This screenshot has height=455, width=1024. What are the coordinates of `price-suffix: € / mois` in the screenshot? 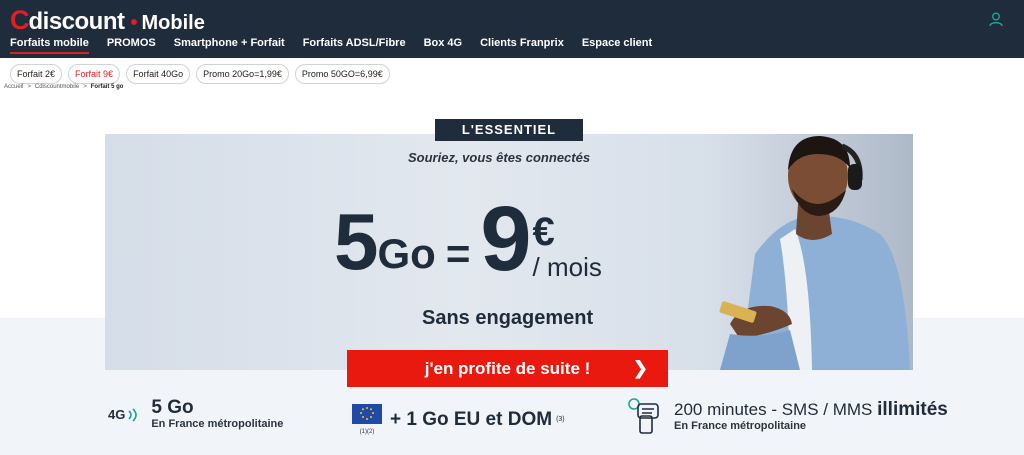 It's located at (567, 247).